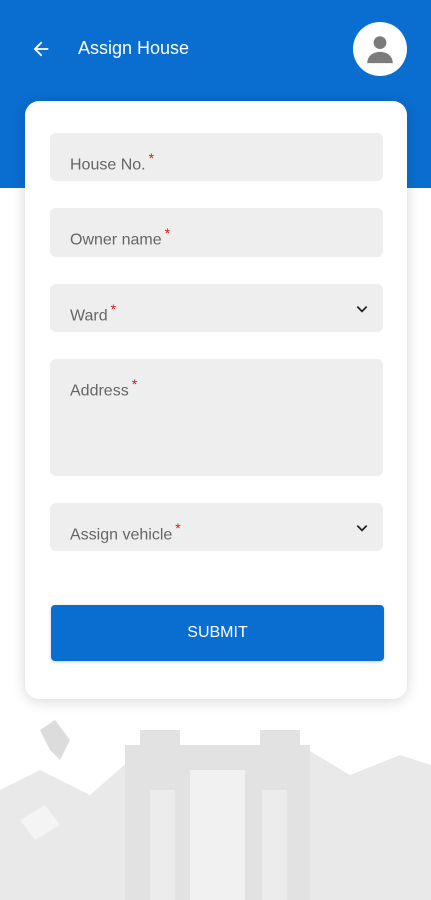 Image resolution: width=431 pixels, height=900 pixels. Describe the element at coordinates (134, 48) in the screenshot. I see `page-title: Assign House` at that location.